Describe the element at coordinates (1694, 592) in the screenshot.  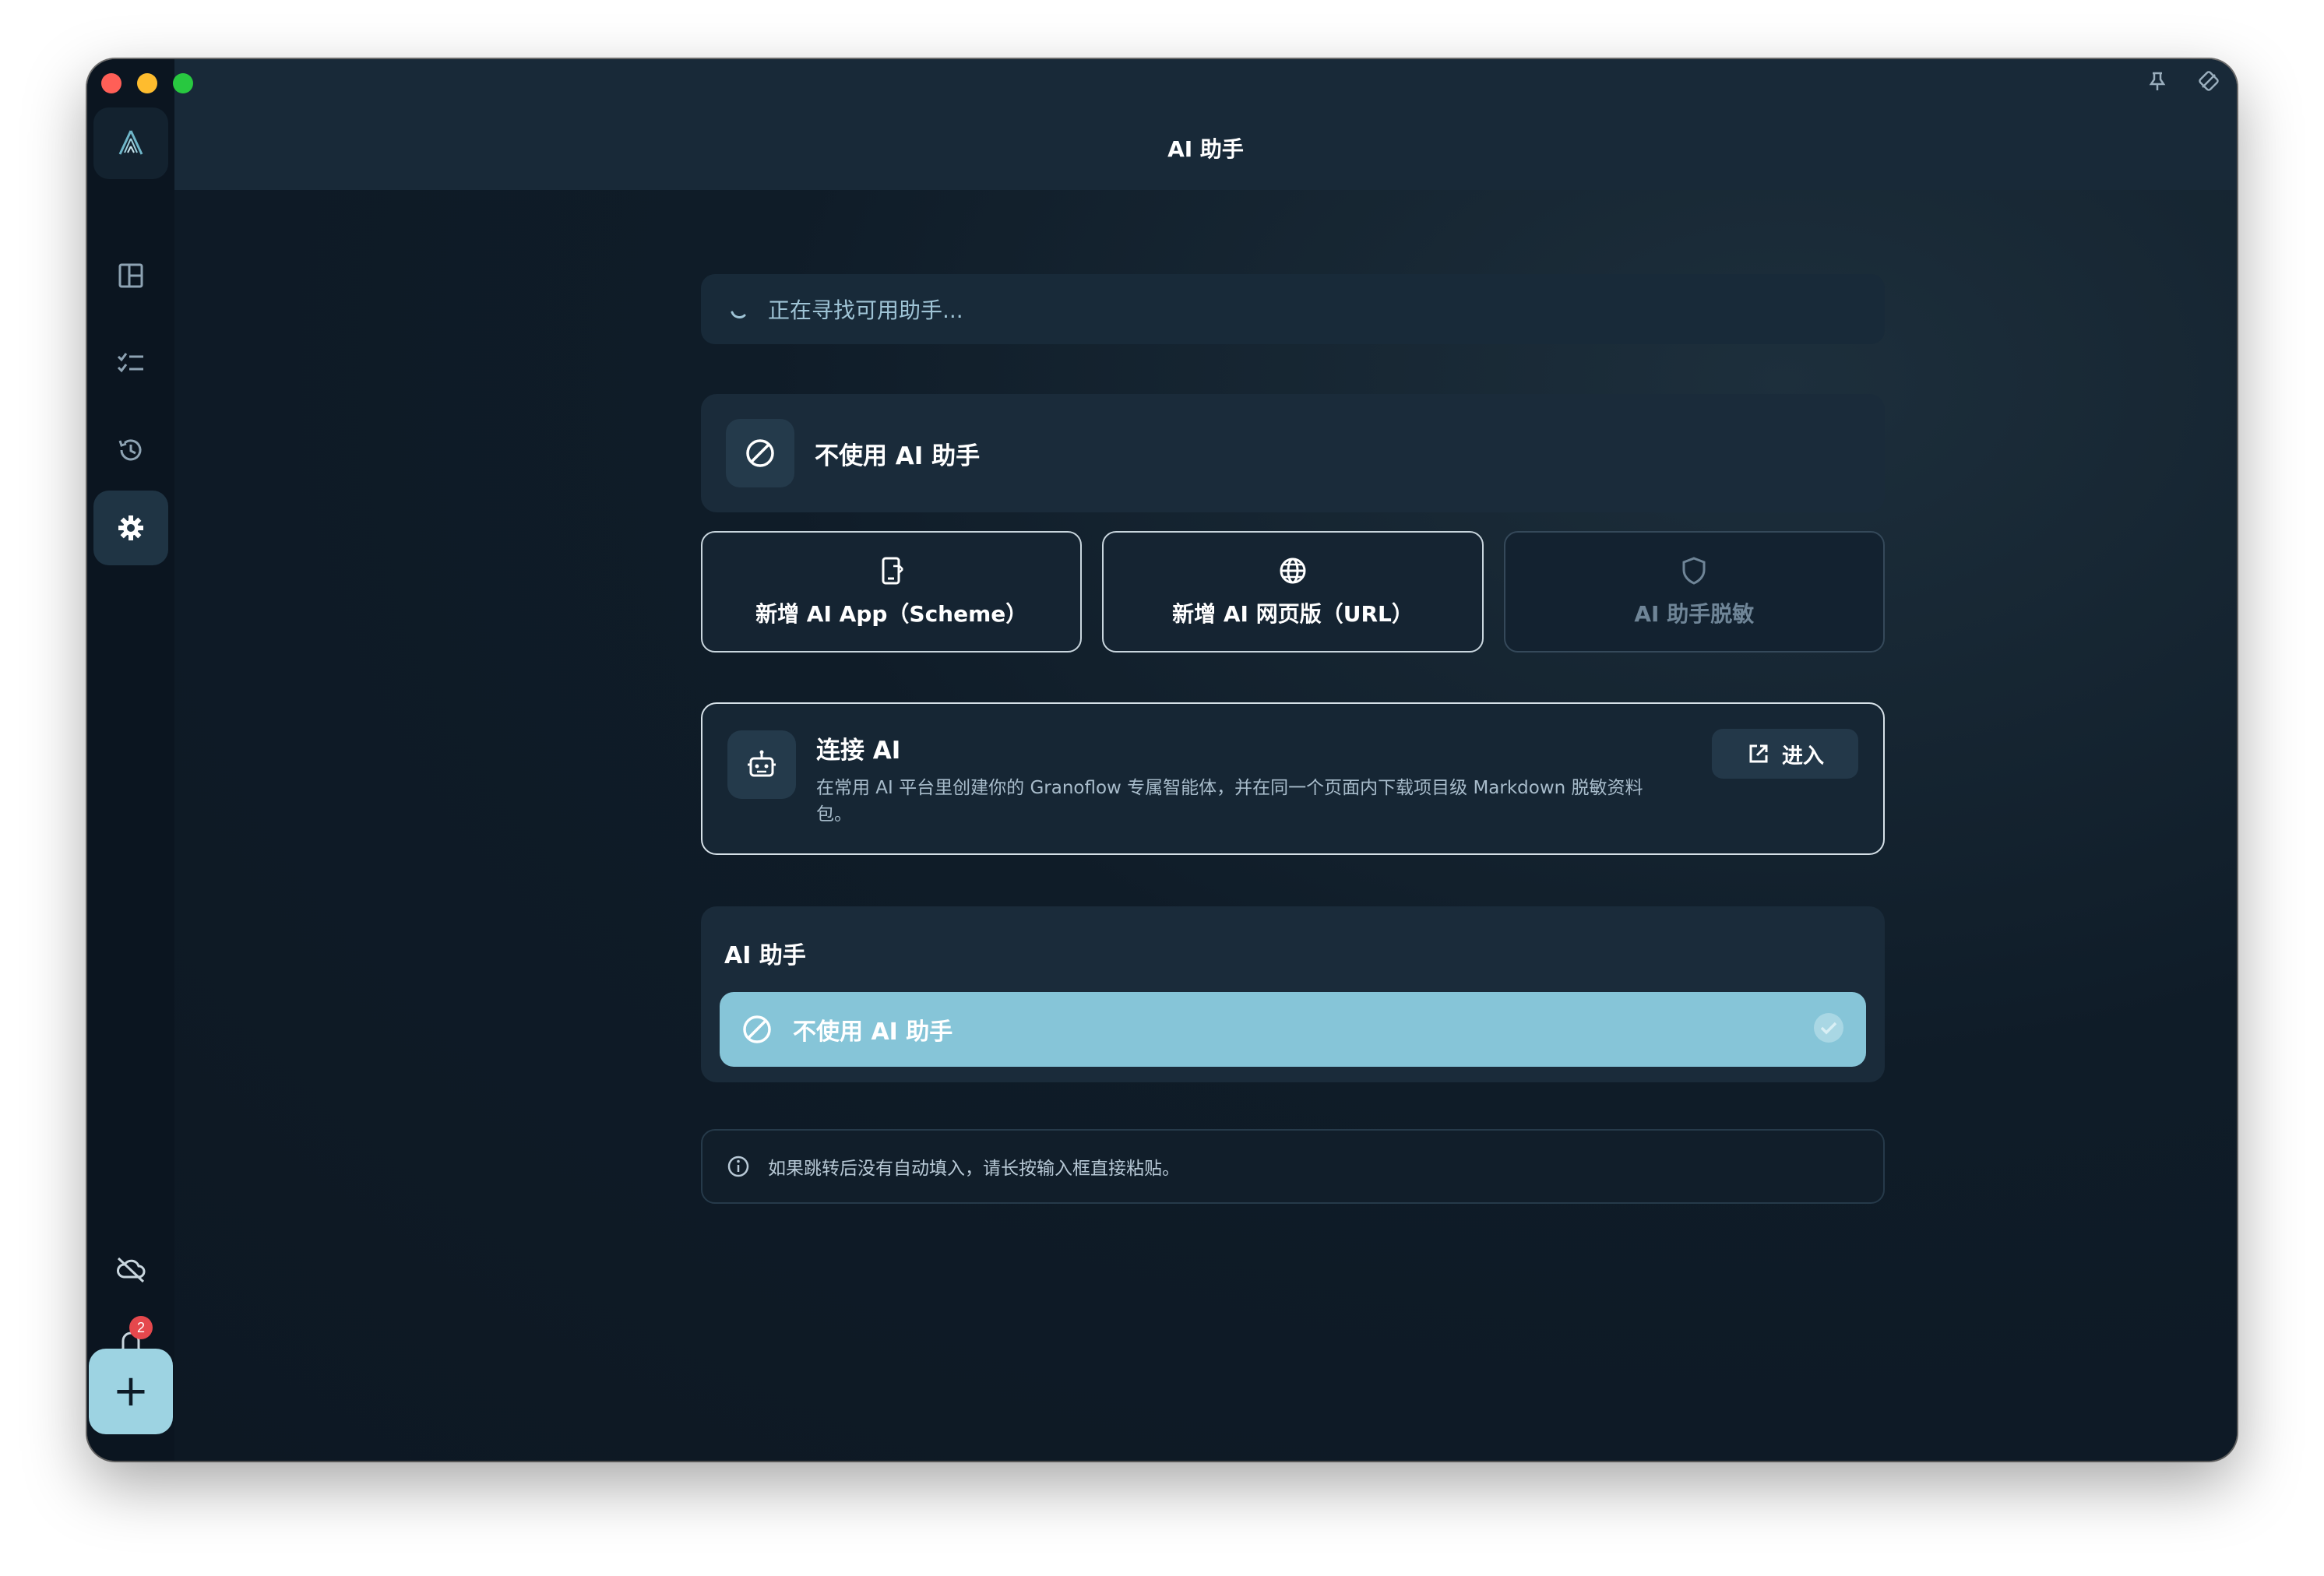
I see `ai-desensitize-button: AI 助手脱敏` at that location.